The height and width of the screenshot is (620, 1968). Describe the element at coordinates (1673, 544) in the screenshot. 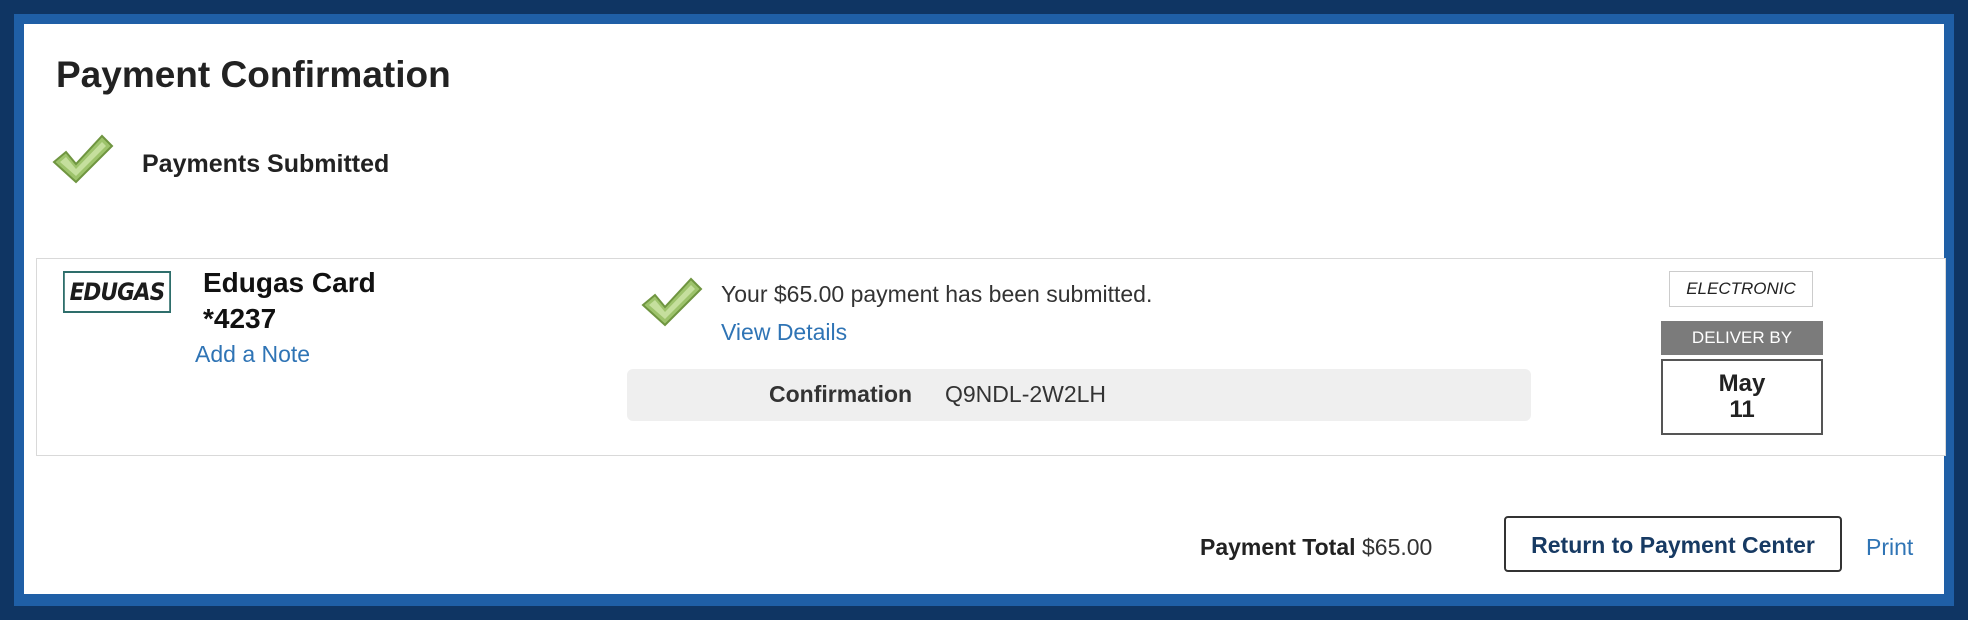

I see `return-to-payment-center-button: Return to Payment Center` at that location.